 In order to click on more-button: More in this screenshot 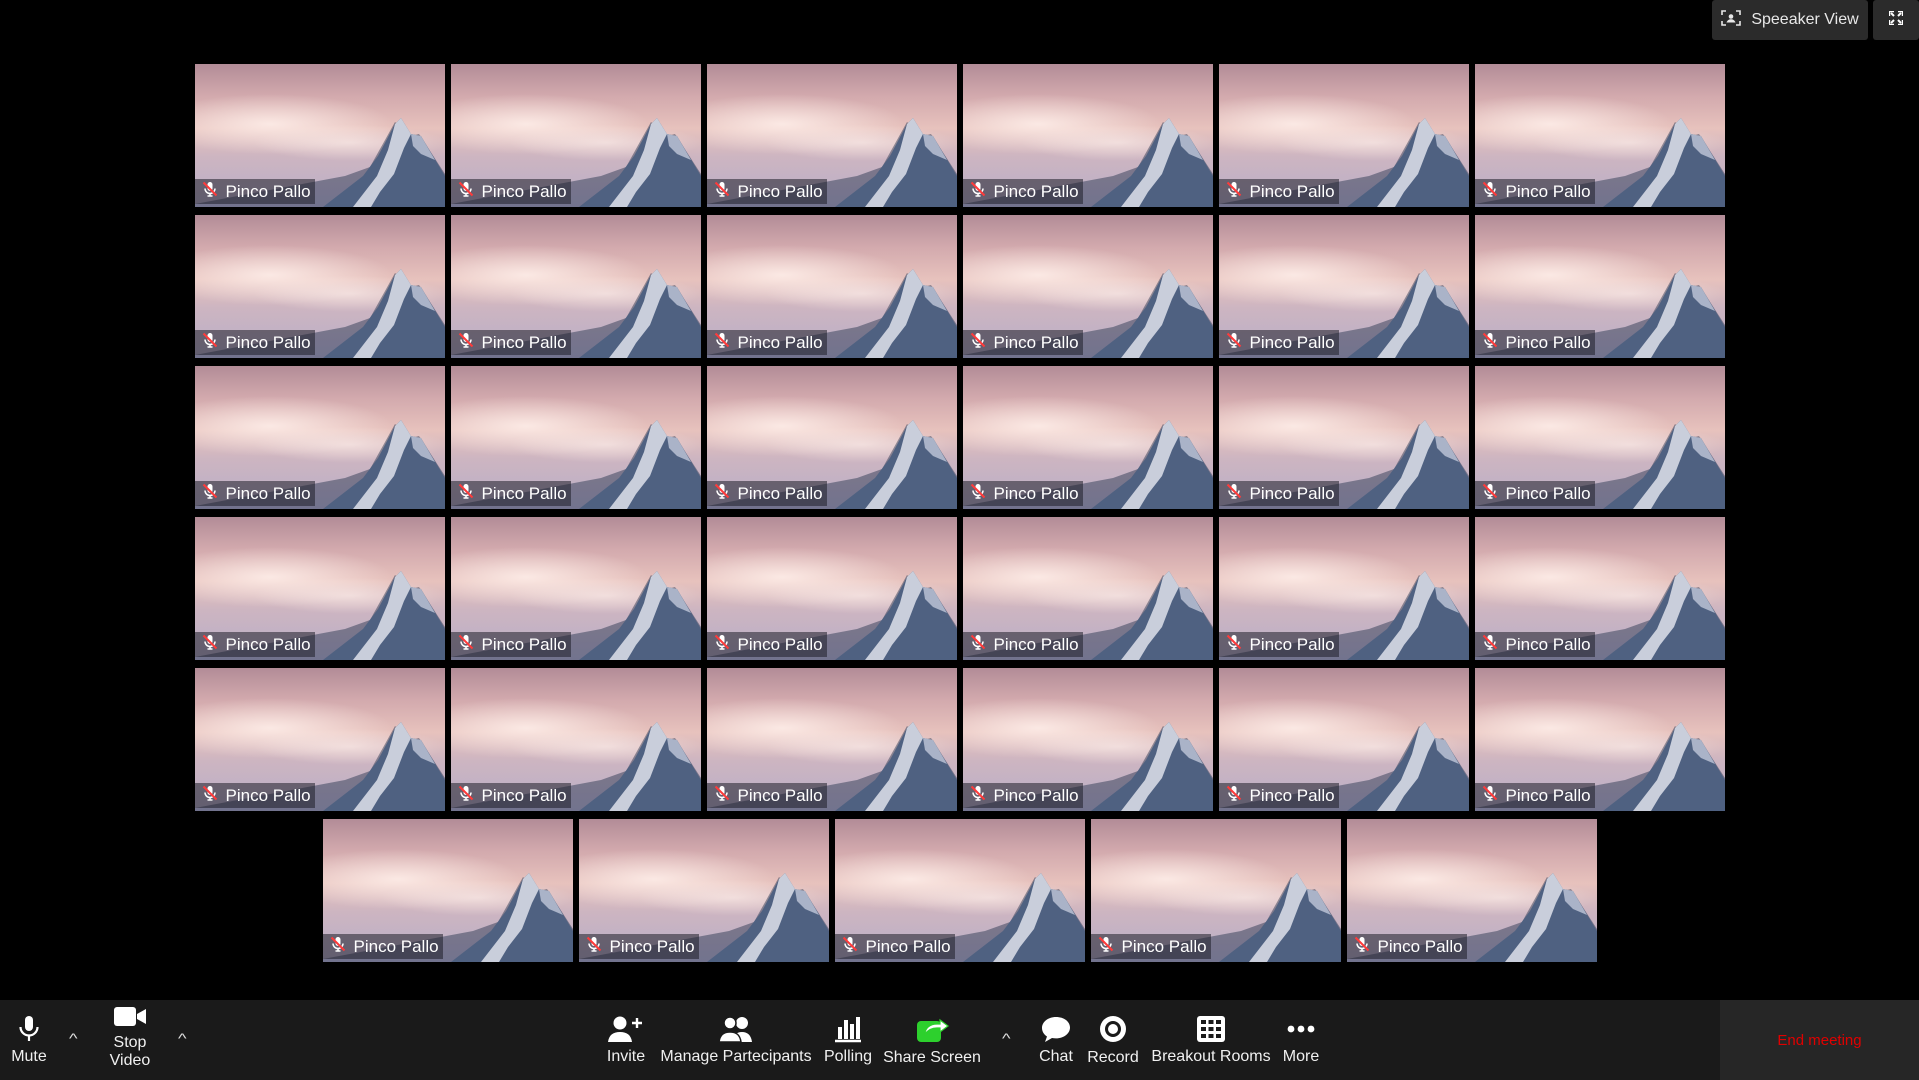, I will do `click(1301, 1040)`.